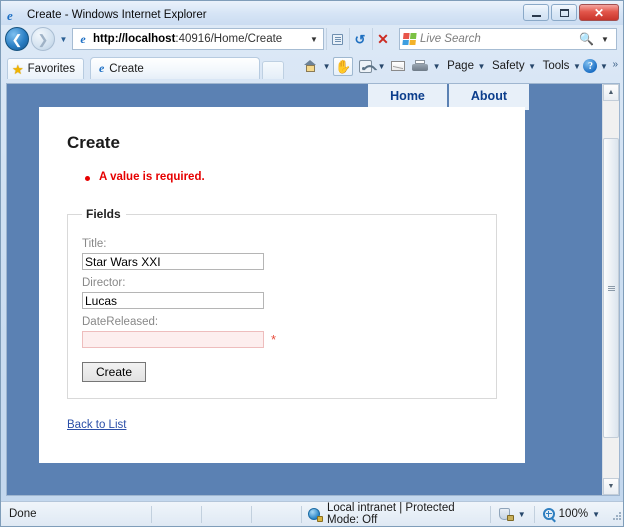  I want to click on live-search-icon, so click(409, 39).